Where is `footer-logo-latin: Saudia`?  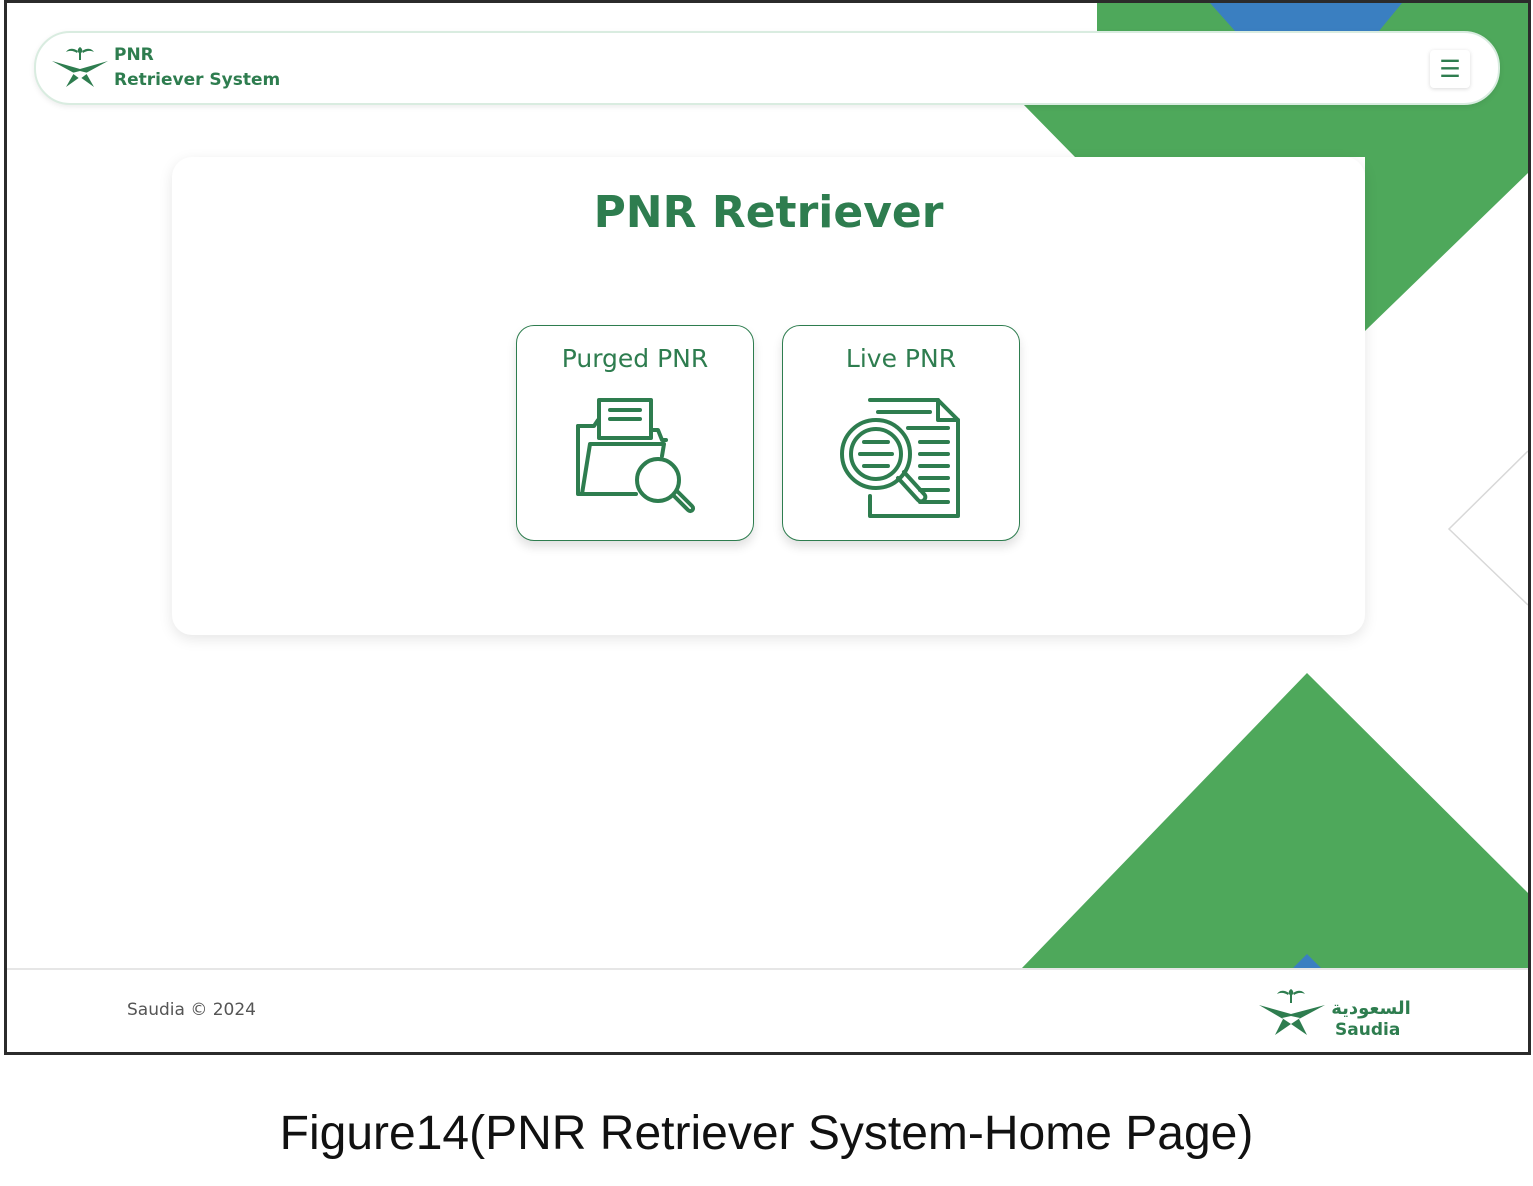 footer-logo-latin: Saudia is located at coordinates (1367, 1030).